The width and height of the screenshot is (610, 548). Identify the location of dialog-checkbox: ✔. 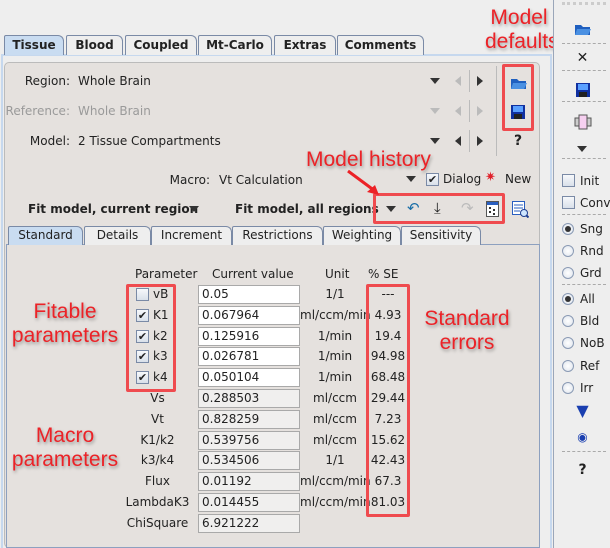
(432, 179).